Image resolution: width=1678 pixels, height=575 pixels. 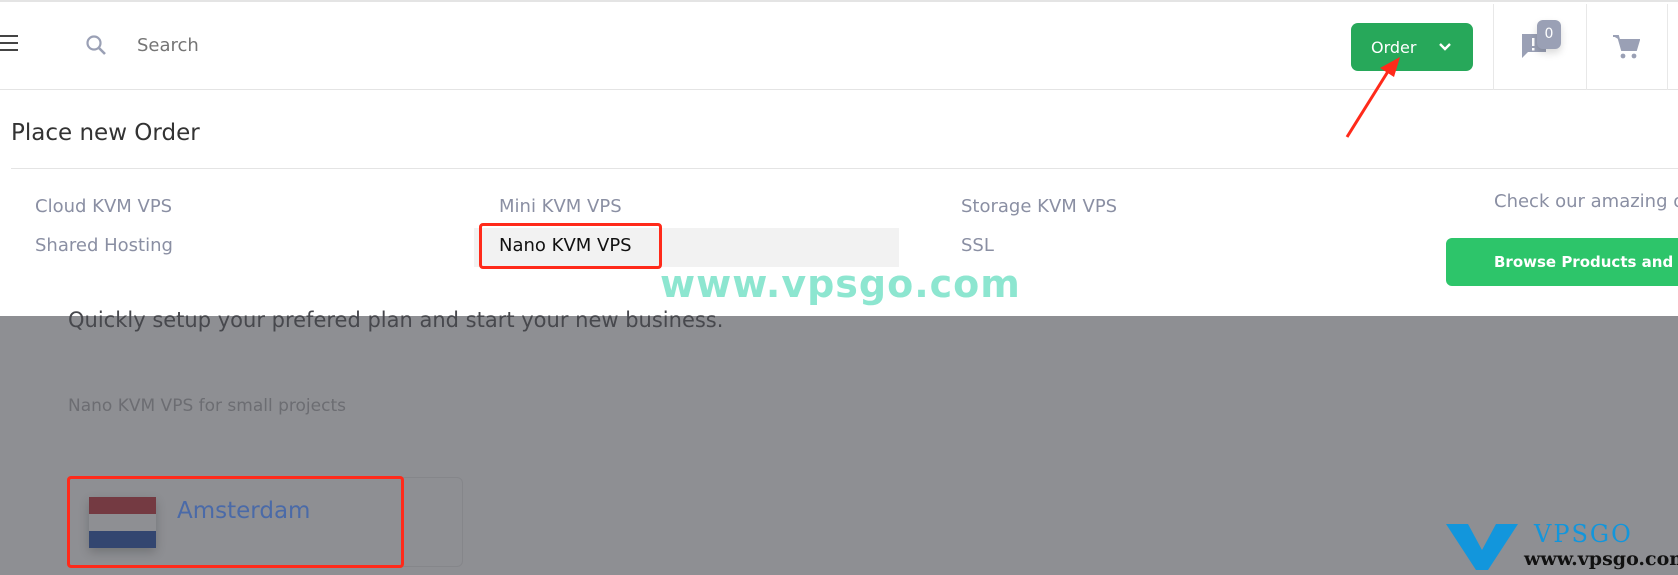 I want to click on vpsgo-logo: VPSGO www.vpsgo.com, so click(x=1562, y=547).